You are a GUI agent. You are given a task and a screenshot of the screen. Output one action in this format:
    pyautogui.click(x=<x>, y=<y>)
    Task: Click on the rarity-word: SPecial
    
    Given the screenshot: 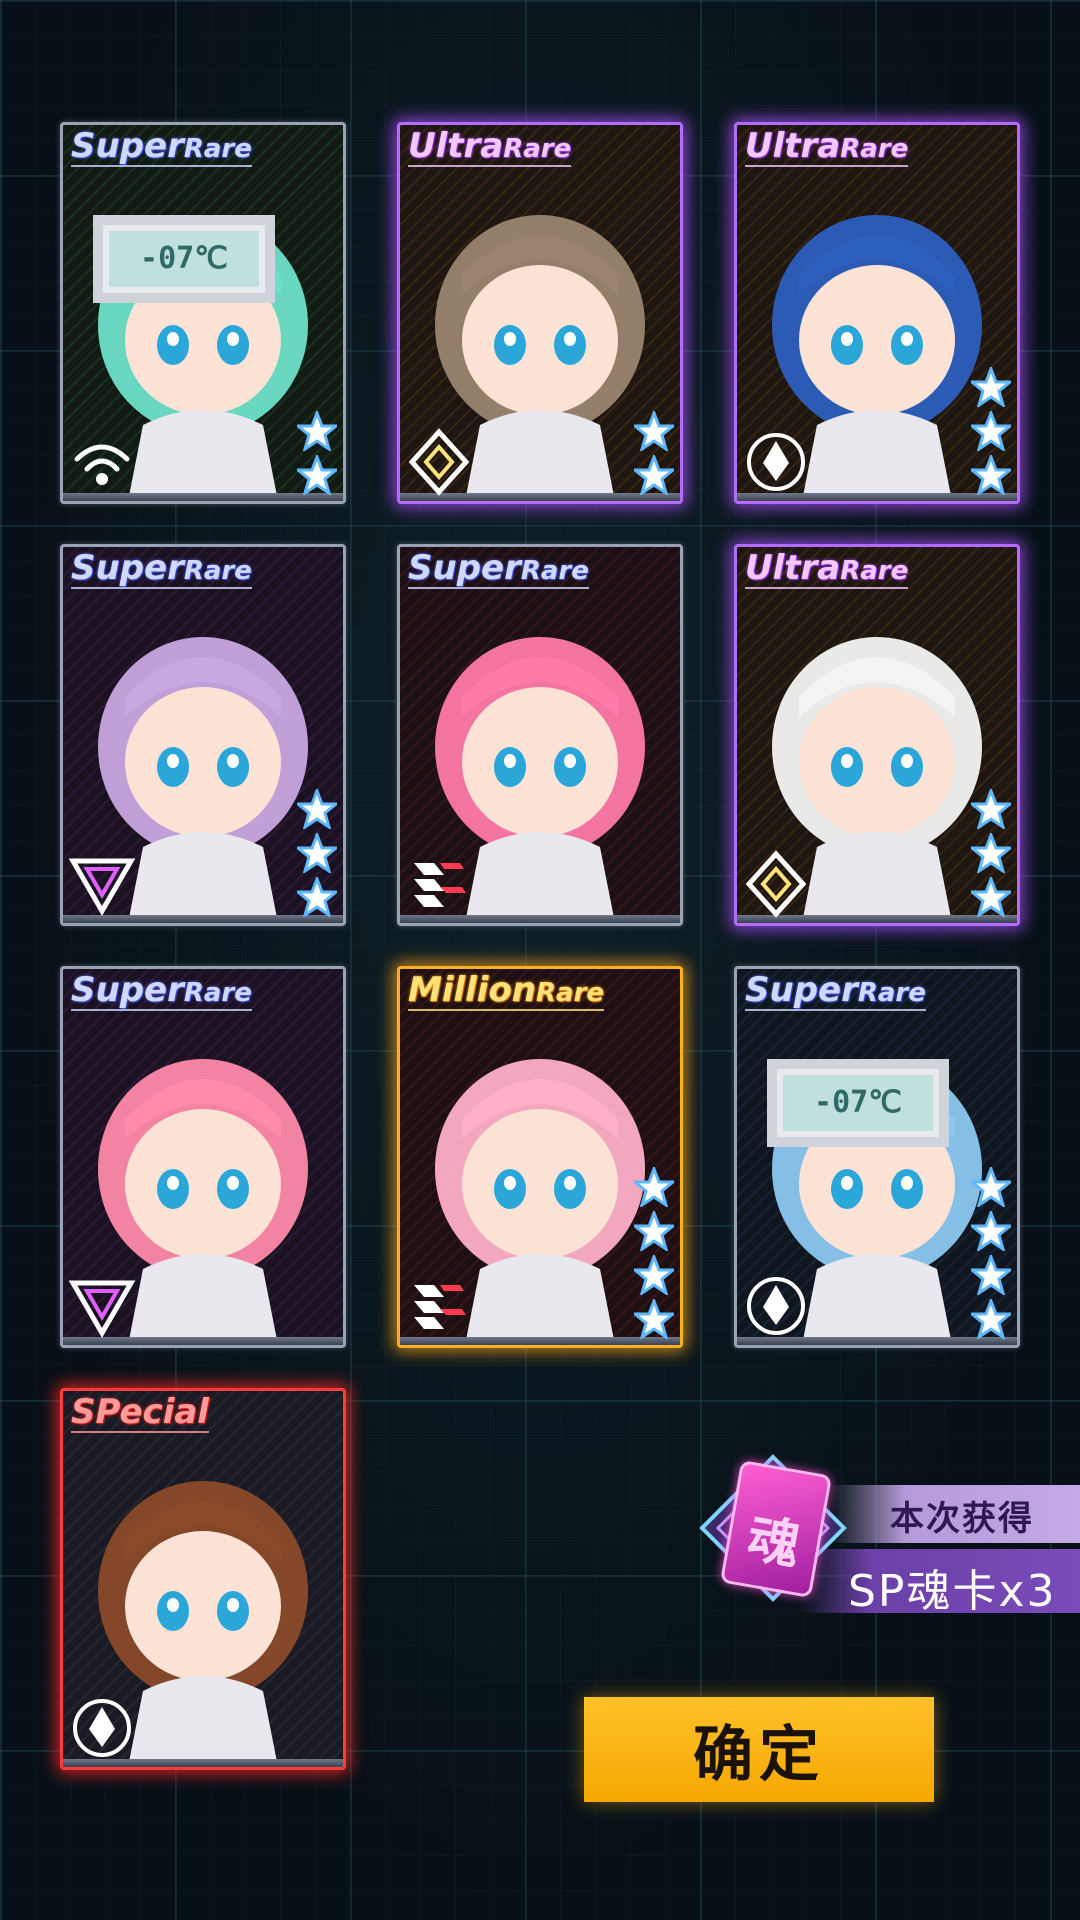 What is the action you would take?
    pyautogui.click(x=140, y=1412)
    